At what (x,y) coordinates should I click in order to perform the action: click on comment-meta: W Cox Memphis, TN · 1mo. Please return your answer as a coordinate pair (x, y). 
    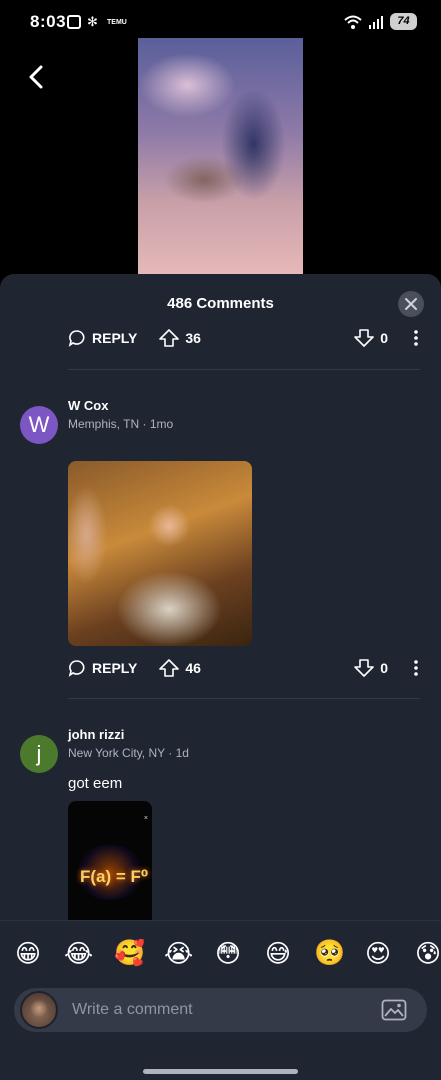
    Looking at the image, I should click on (120, 414).